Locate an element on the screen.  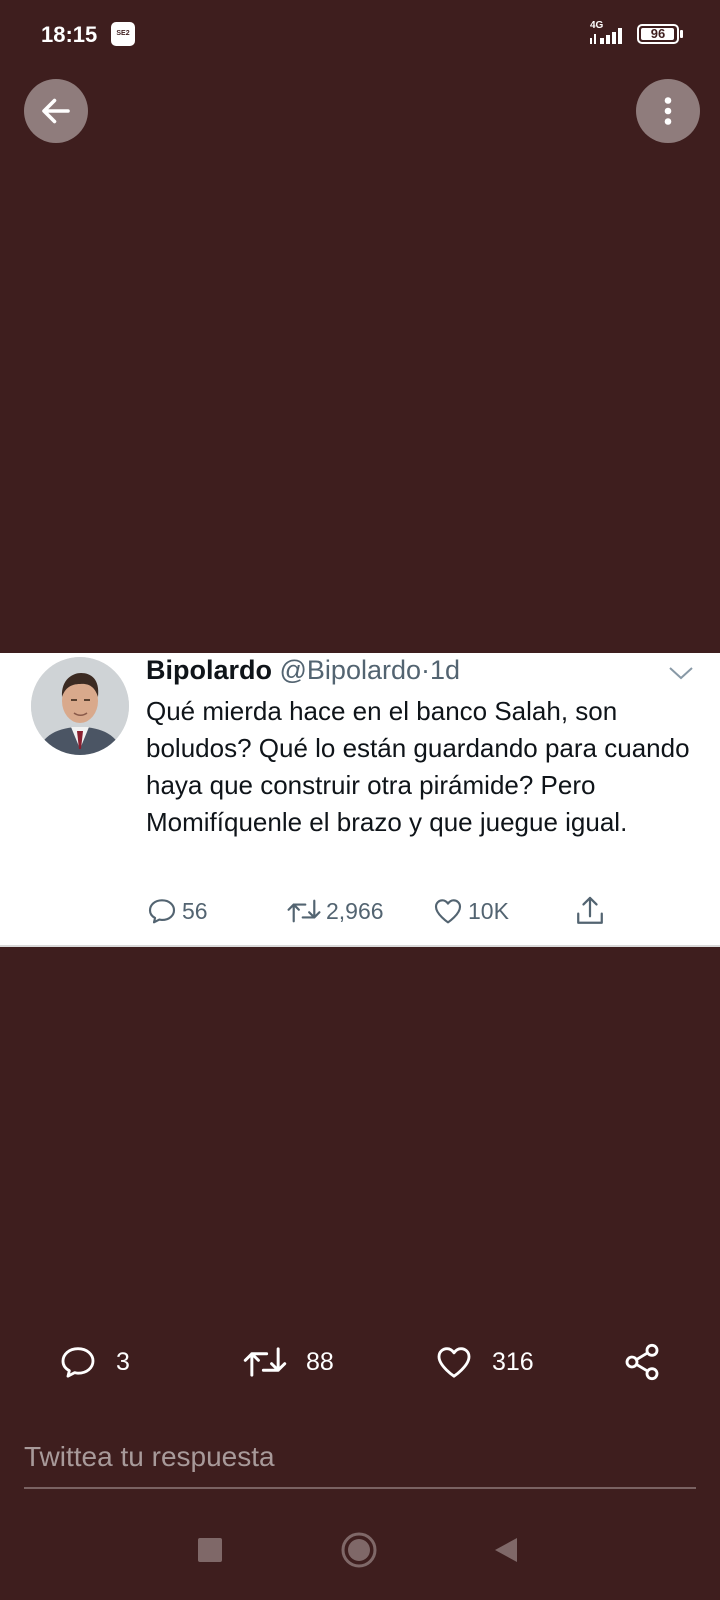
author-handle: @Bipolardo is located at coordinates (351, 670).